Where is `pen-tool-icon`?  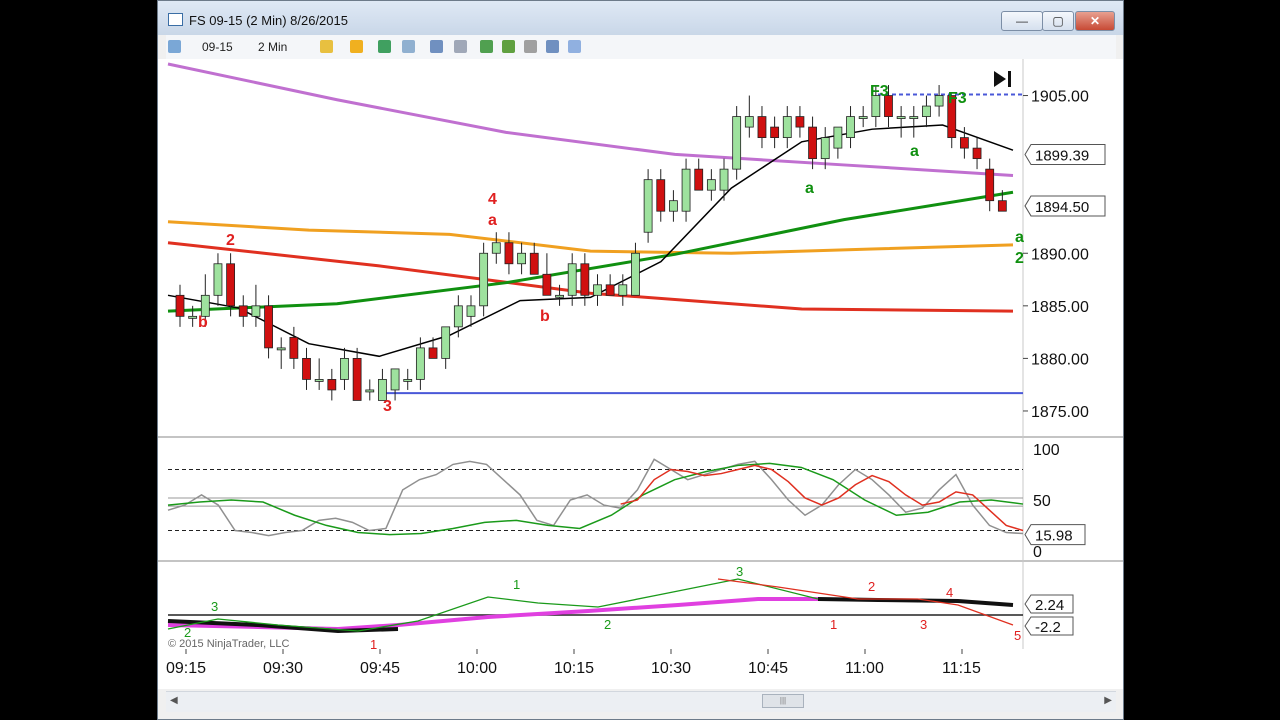 pen-tool-icon is located at coordinates (384, 46).